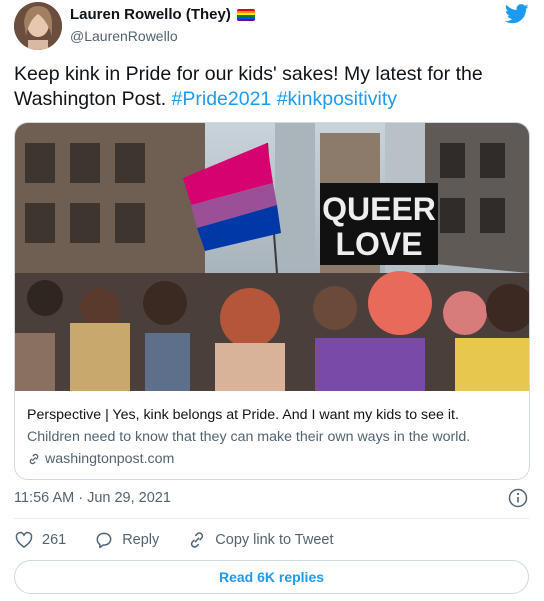 The width and height of the screenshot is (544, 601). I want to click on rainbow-flag-icon, so click(245, 14).